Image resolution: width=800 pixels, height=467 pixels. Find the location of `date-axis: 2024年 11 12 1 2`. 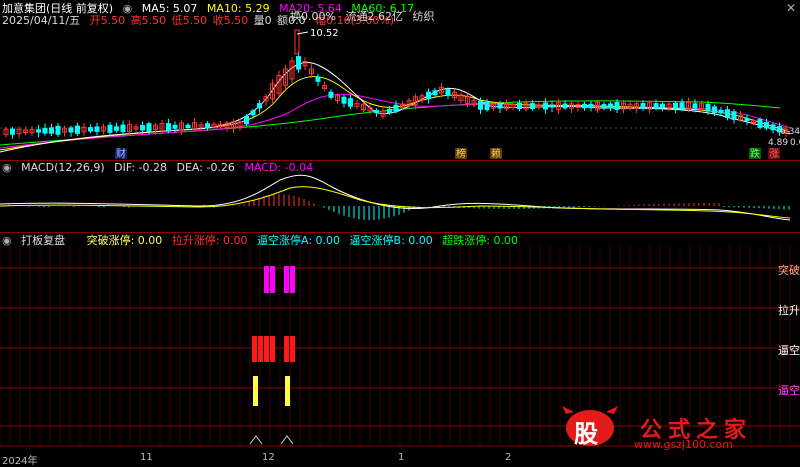

date-axis: 2024年 11 12 1 2 is located at coordinates (400, 459).